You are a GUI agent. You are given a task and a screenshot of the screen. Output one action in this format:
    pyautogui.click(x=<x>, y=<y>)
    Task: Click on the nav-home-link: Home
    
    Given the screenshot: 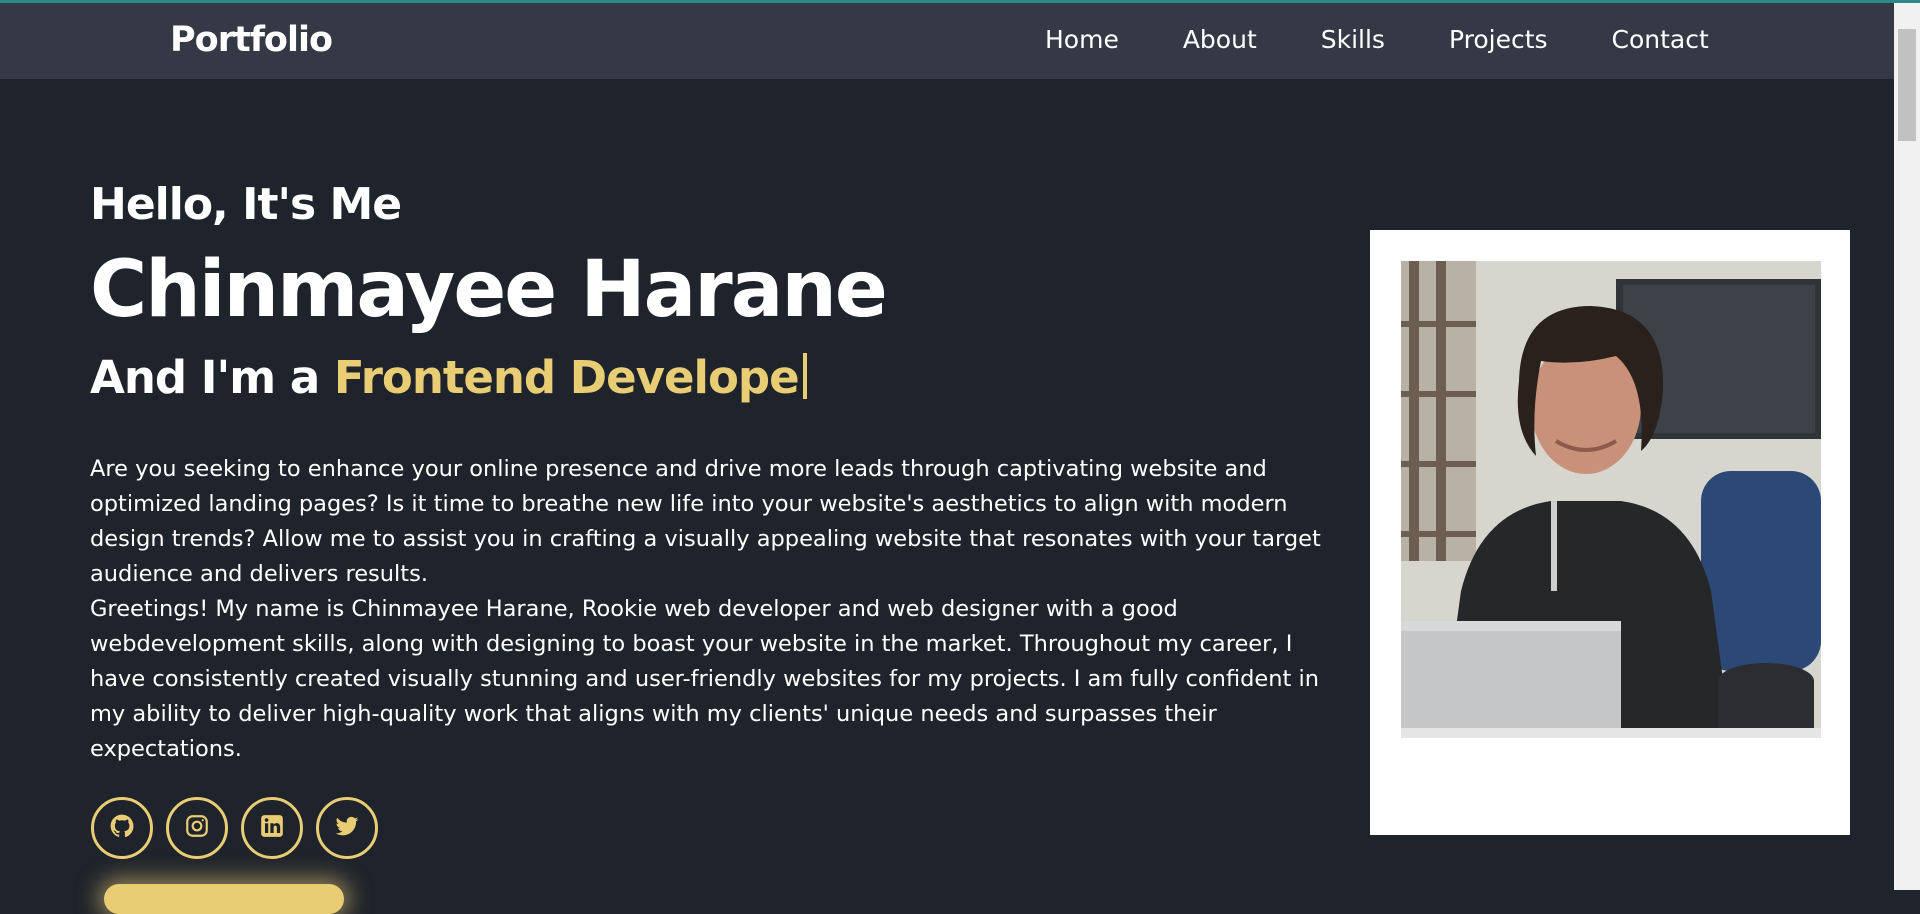 What is the action you would take?
    pyautogui.click(x=1082, y=39)
    